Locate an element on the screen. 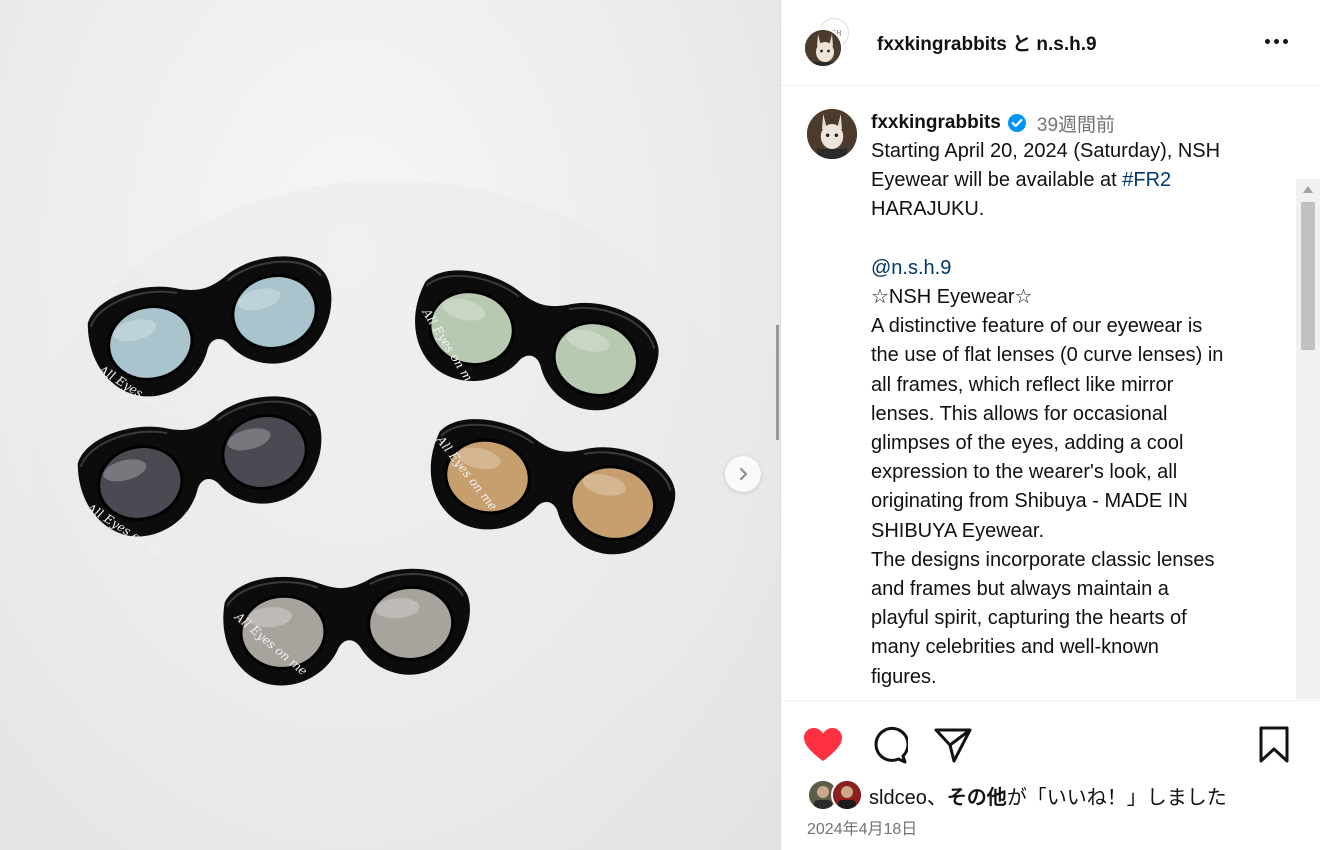 This screenshot has width=1320, height=850. likes-summary: sldceo、その他が「いいね！」しました is located at coordinates (1017, 795).